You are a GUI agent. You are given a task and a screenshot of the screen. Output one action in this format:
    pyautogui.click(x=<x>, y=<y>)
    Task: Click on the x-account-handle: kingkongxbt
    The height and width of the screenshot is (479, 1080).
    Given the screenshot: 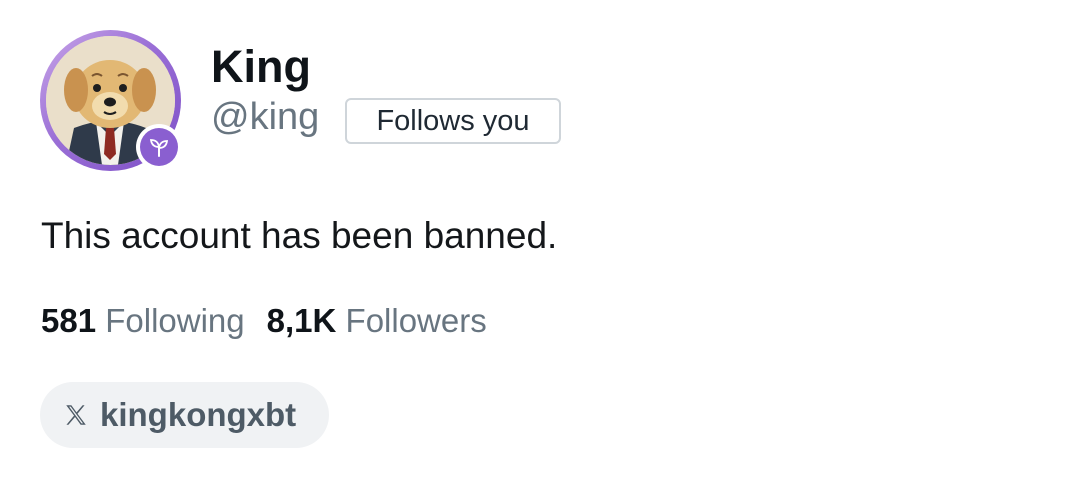 What is the action you would take?
    pyautogui.click(x=198, y=414)
    